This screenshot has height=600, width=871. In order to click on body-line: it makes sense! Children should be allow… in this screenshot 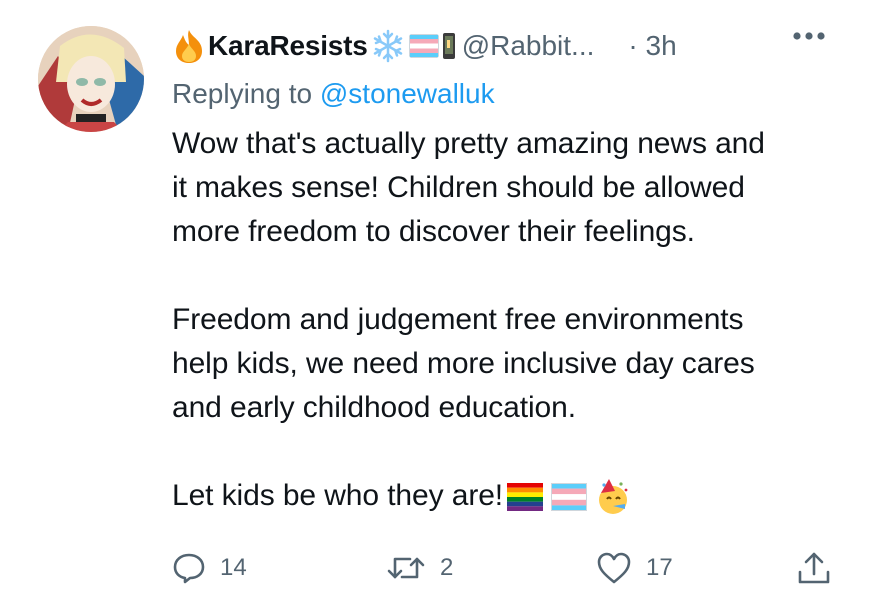, I will do `click(458, 187)`.